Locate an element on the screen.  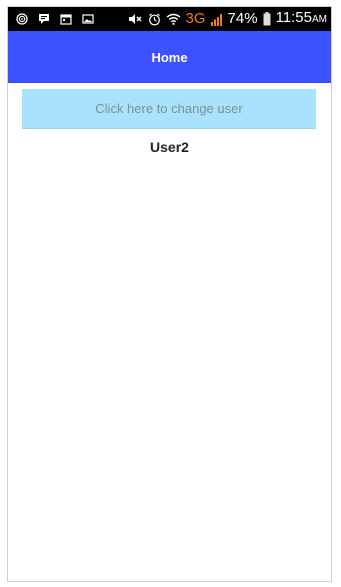
alarm-icon is located at coordinates (154, 19).